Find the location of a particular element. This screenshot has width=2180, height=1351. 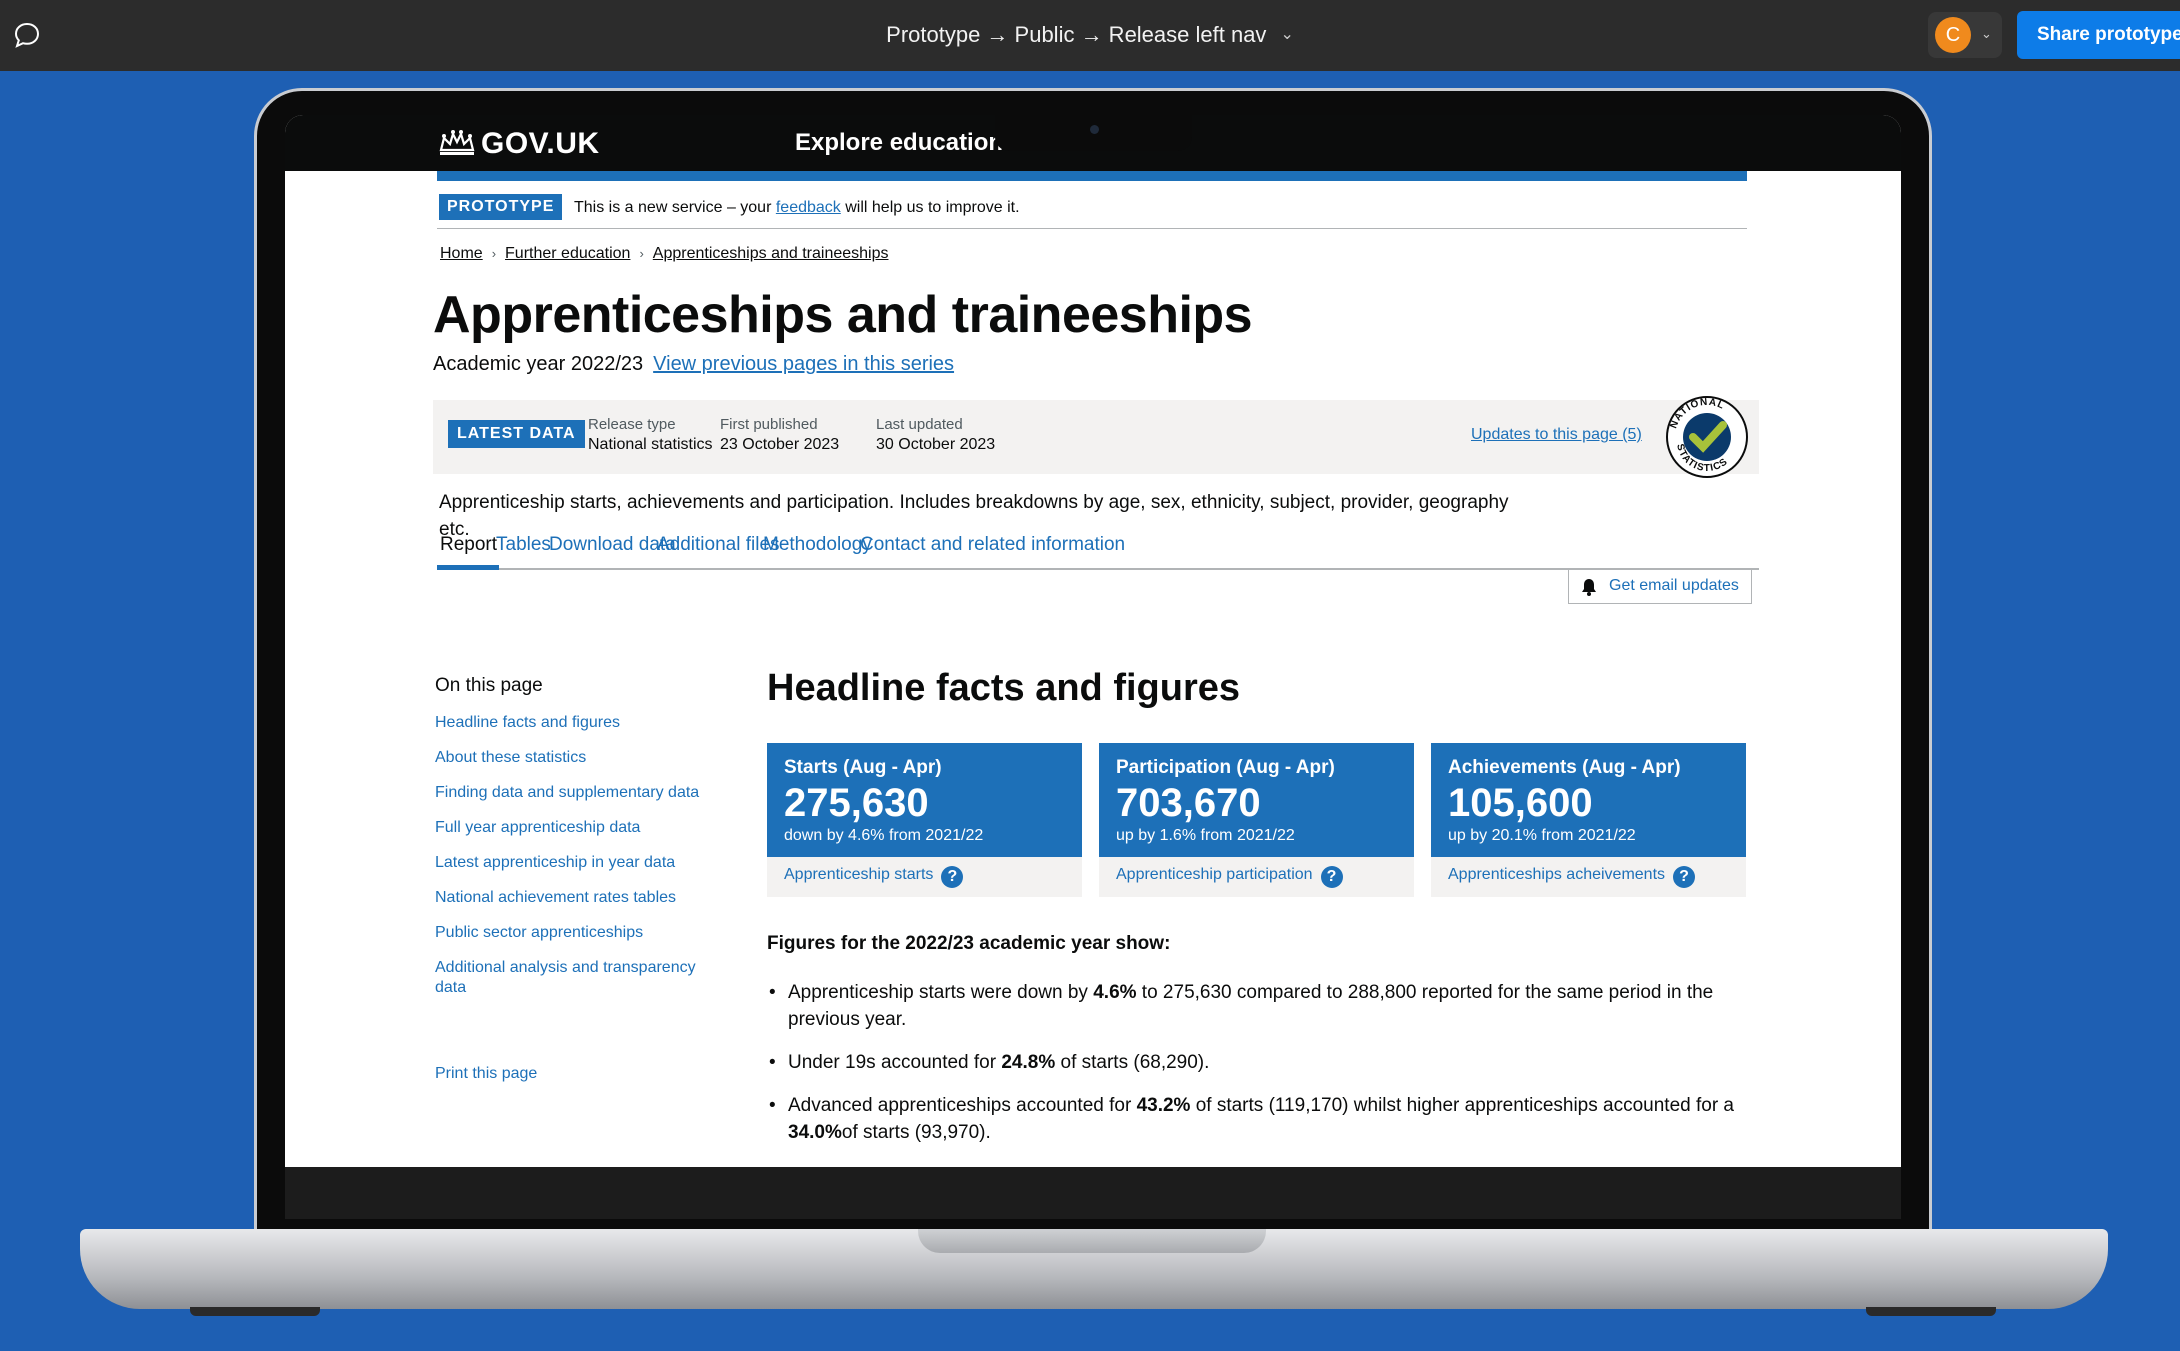

camera-notch is located at coordinates (1093, 133).